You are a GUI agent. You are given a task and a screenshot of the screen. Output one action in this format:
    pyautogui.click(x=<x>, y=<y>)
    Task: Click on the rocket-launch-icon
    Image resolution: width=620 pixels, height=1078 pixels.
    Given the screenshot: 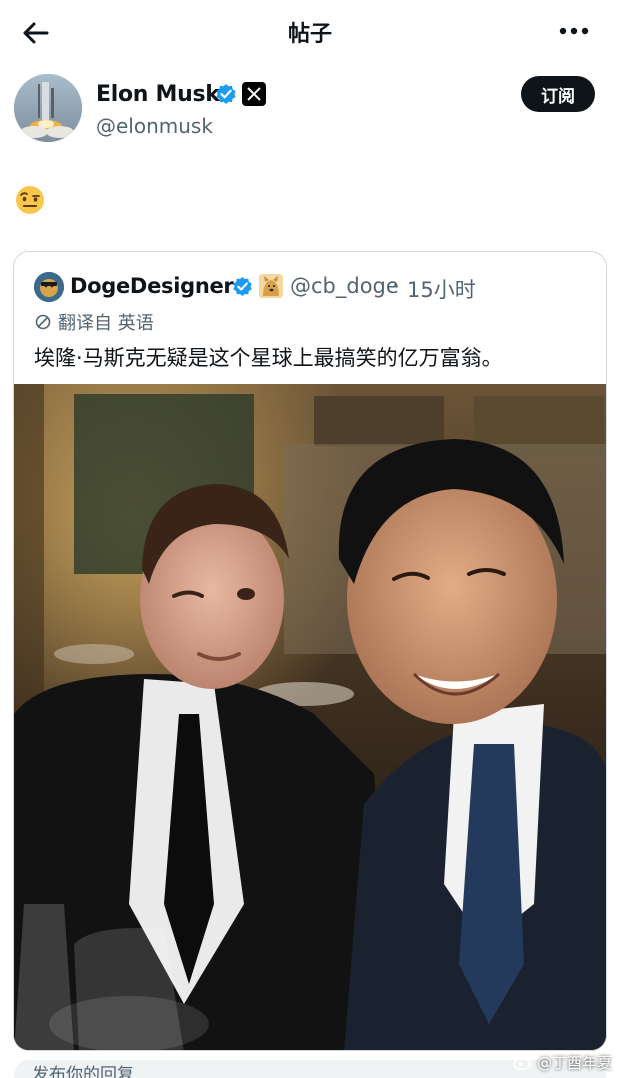 What is the action you would take?
    pyautogui.click(x=48, y=108)
    